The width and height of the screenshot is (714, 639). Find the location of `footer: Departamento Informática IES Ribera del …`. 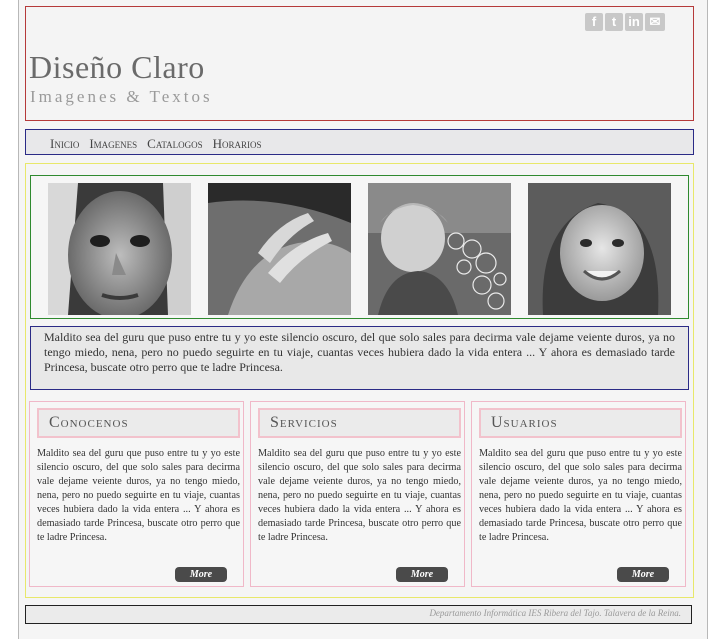

footer: Departamento Informática IES Ribera del … is located at coordinates (358, 614).